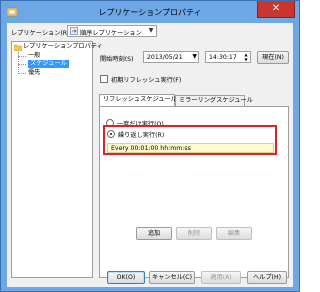  What do you see at coordinates (172, 277) in the screenshot?
I see `cancel-button: キャンセル(C)` at bounding box center [172, 277].